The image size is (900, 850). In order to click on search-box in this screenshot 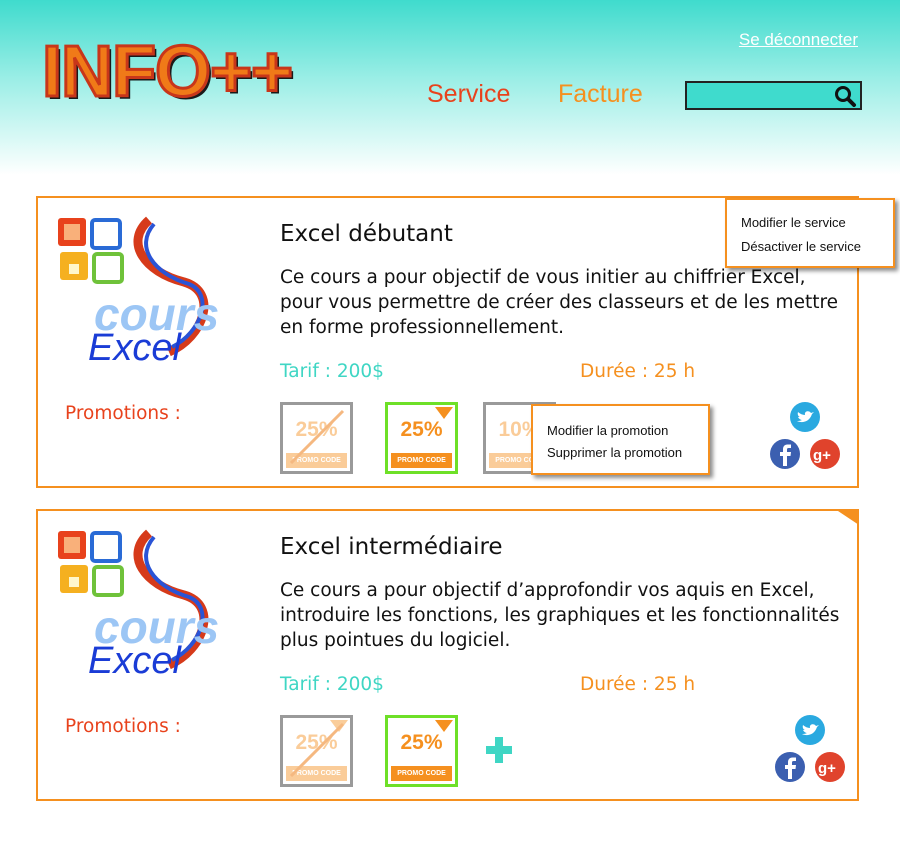, I will do `click(773, 95)`.